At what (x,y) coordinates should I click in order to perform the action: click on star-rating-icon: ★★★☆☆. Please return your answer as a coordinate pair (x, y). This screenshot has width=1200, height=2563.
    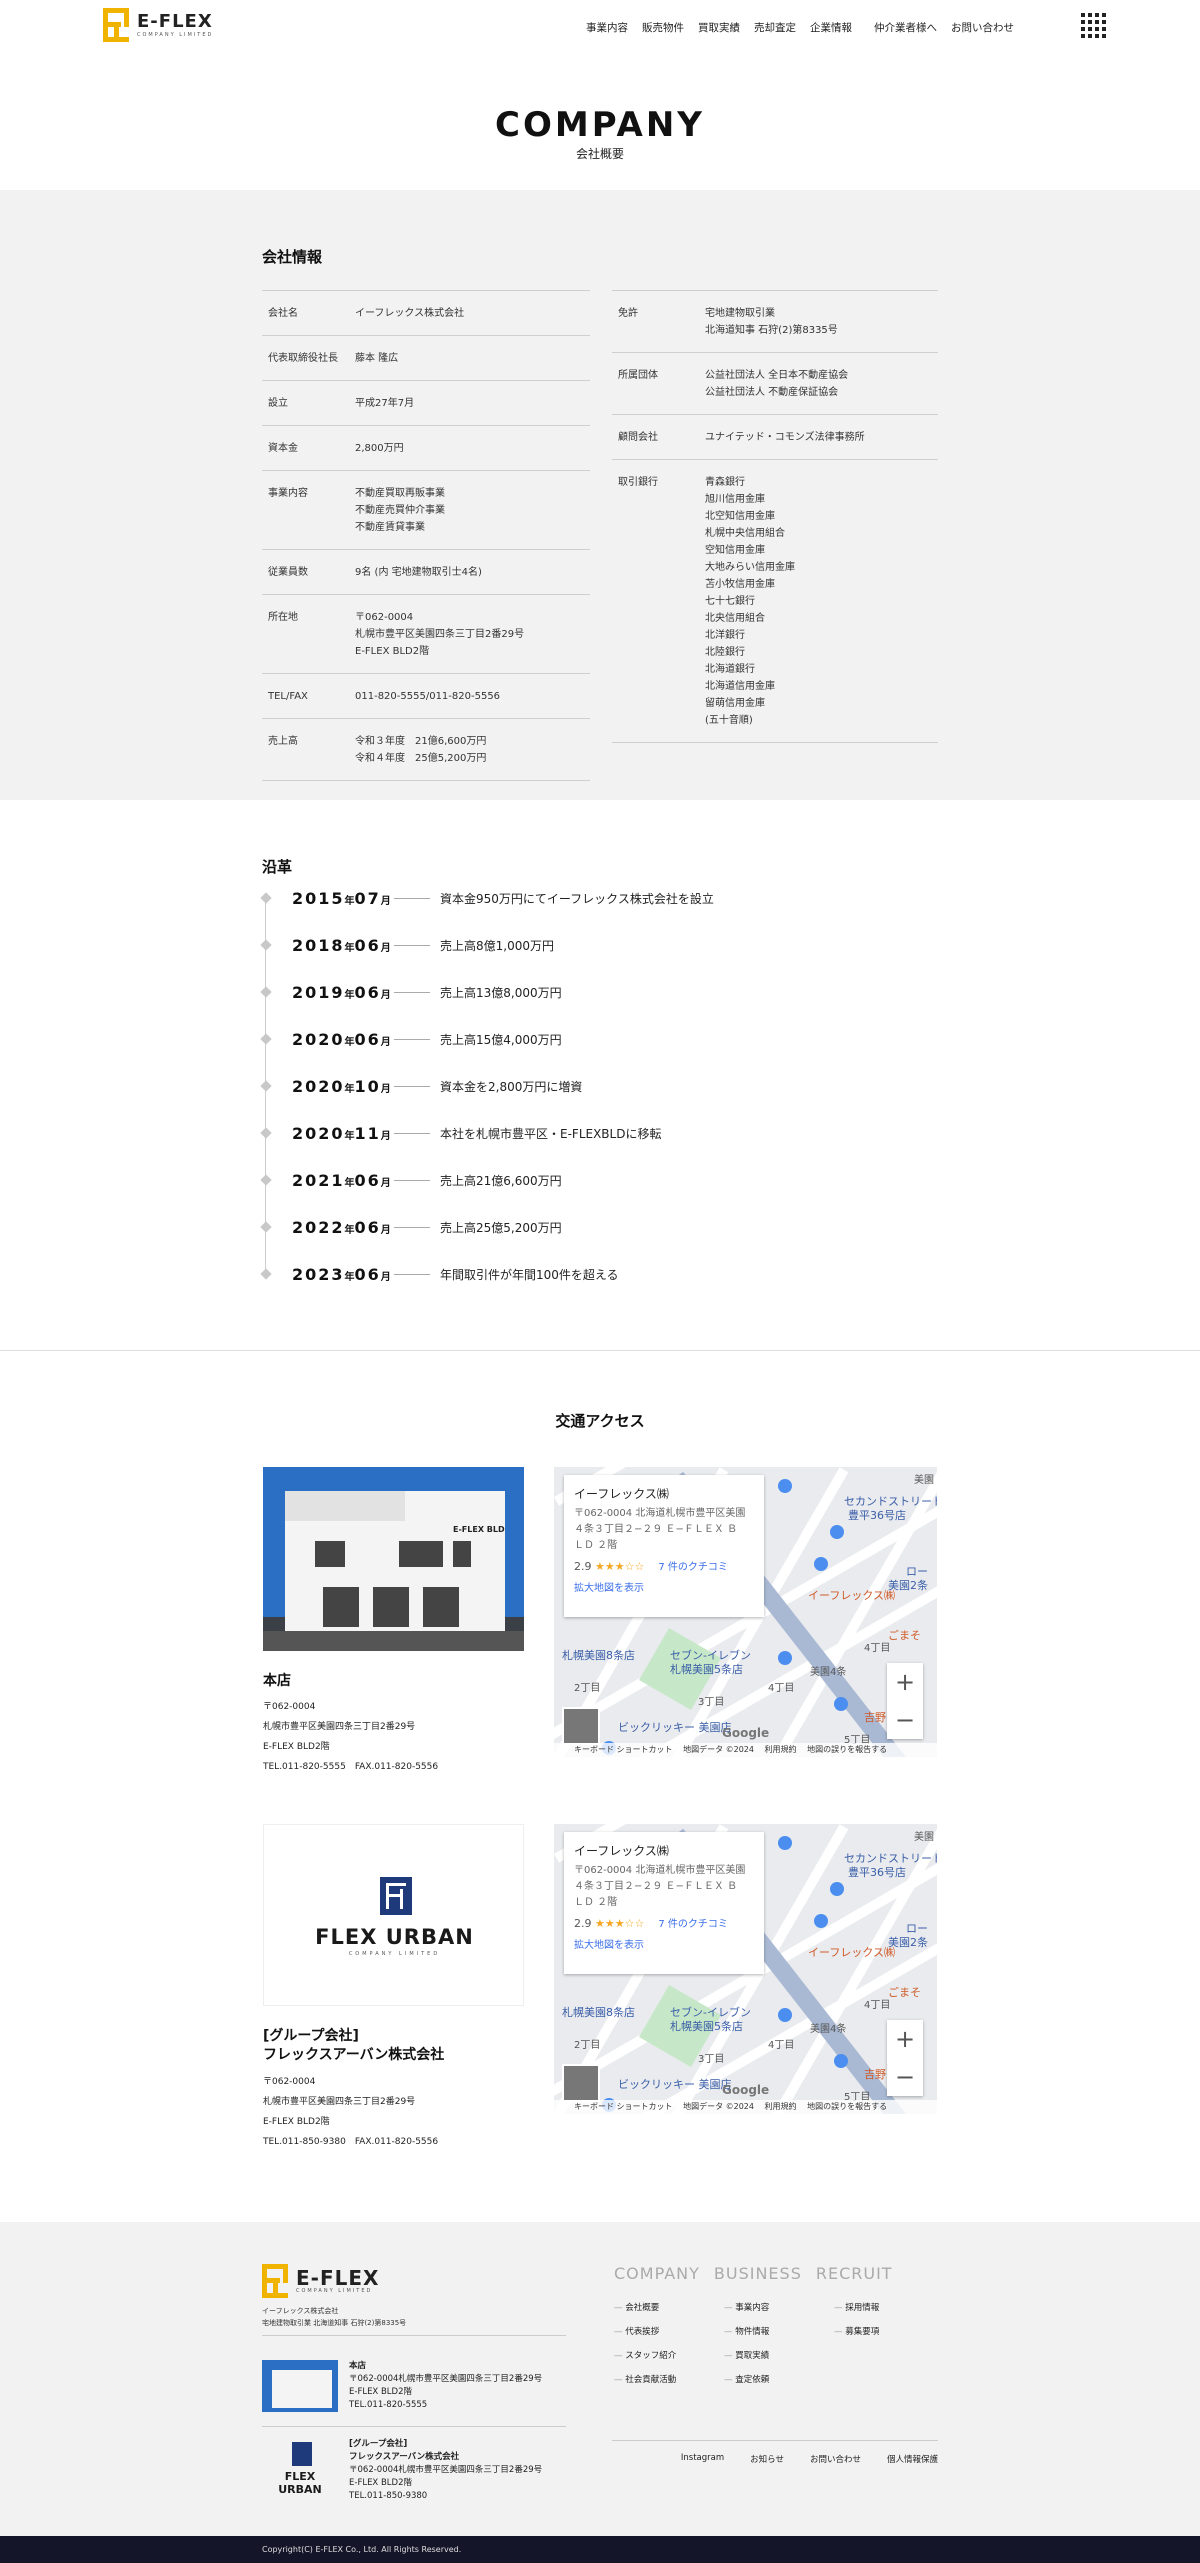
    Looking at the image, I should click on (620, 1923).